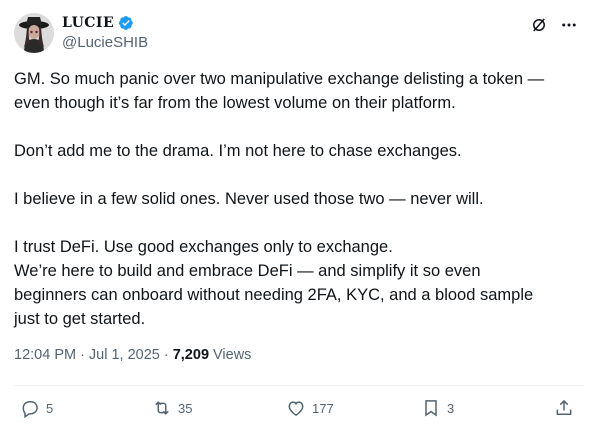 The height and width of the screenshot is (440, 598). I want to click on tweet-meta: 12:04 PM · Jul 1, 2025 · 7,209 Views, so click(132, 355).